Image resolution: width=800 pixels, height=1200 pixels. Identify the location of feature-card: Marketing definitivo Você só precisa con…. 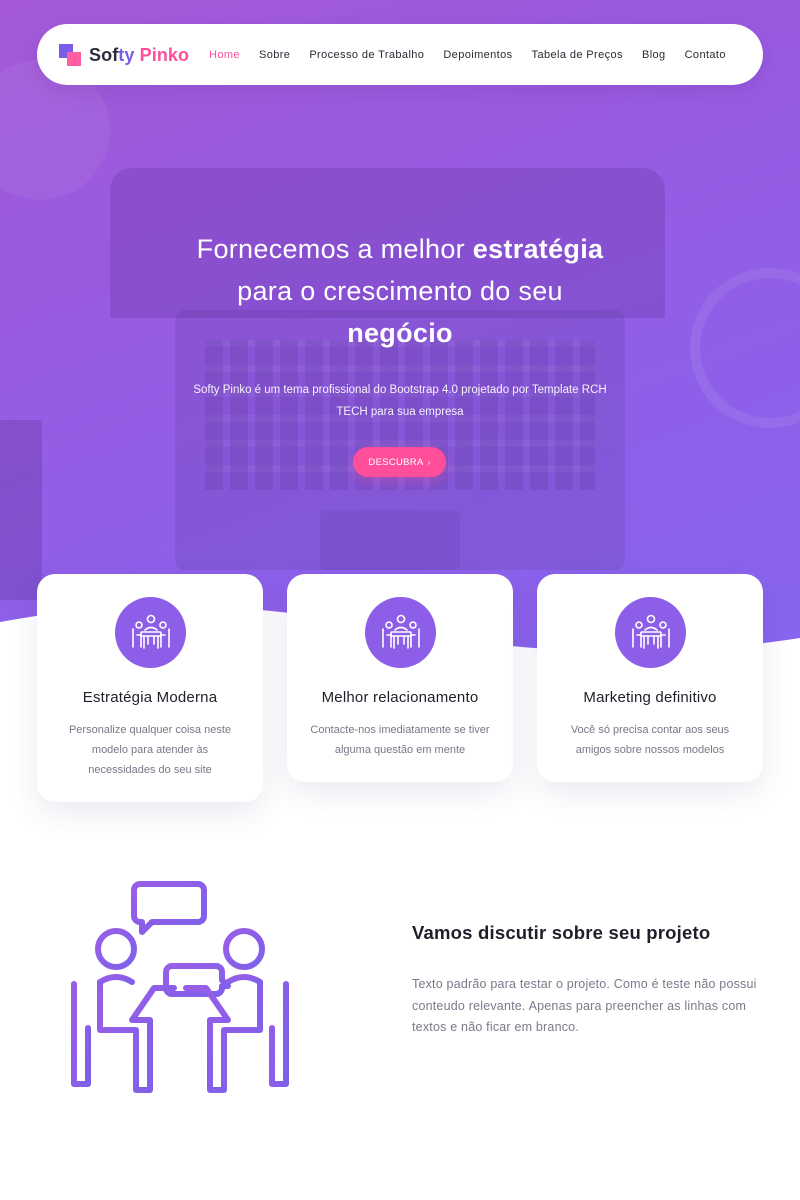
(650, 678).